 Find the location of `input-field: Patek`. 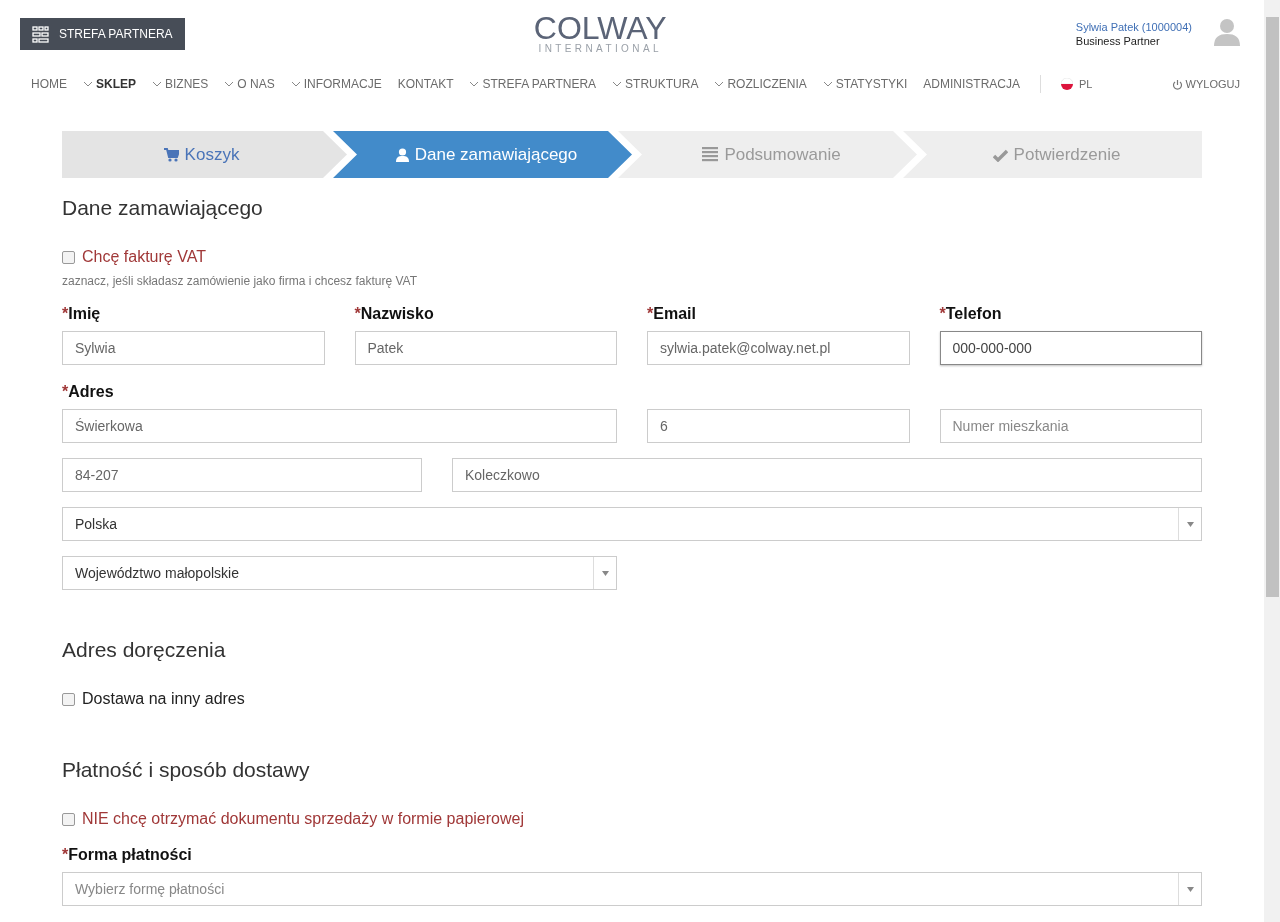

input-field: Patek is located at coordinates (485, 348).